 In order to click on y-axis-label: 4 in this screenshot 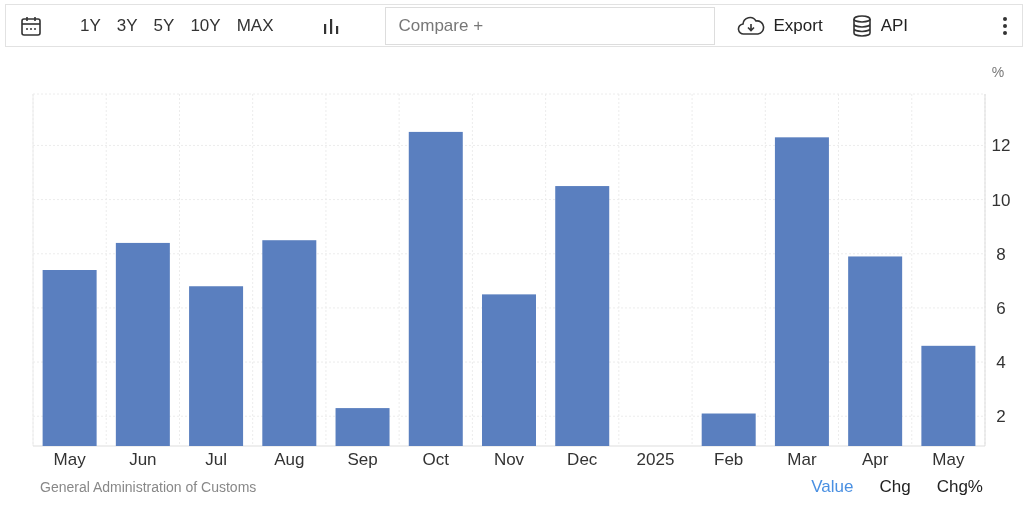, I will do `click(1001, 363)`.